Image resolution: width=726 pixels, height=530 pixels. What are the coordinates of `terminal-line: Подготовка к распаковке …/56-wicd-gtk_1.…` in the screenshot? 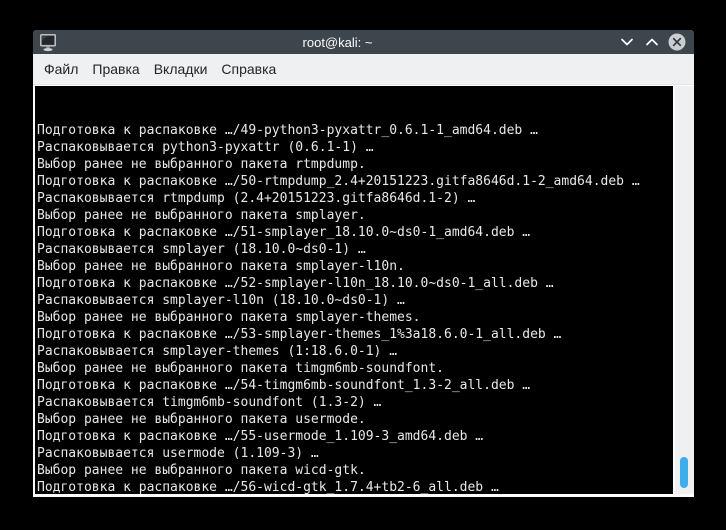 It's located at (268, 487).